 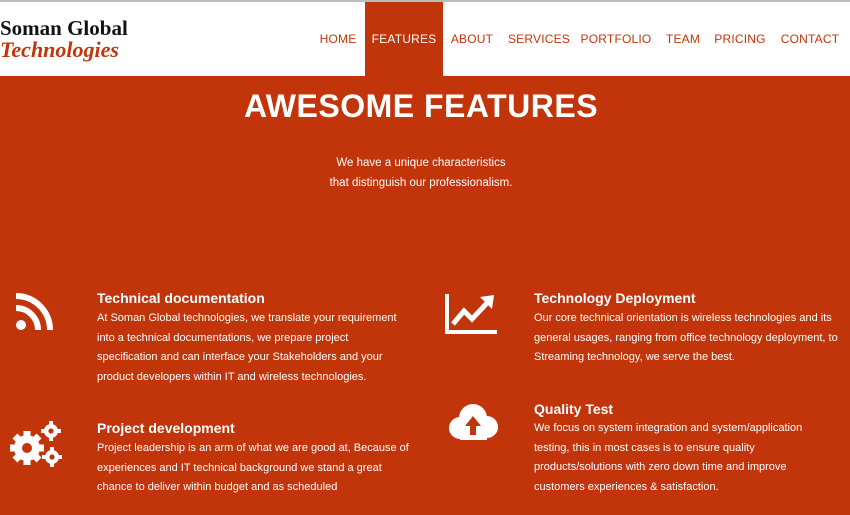 I want to click on feature-title: Technology Deployment, so click(x=615, y=298).